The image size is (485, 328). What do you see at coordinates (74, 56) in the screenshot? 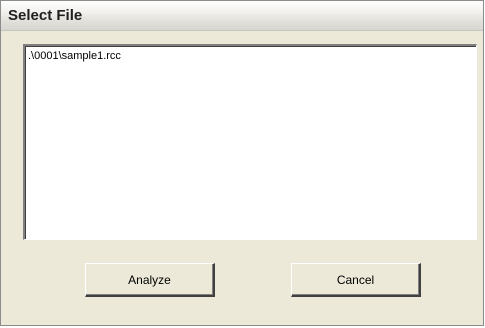
I see `list-item: .\0001\sample1.rcc` at bounding box center [74, 56].